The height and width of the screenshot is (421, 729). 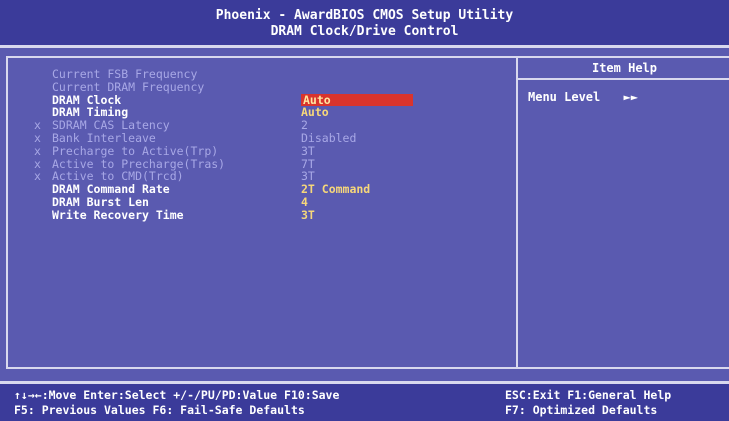 I want to click on setting-label: Current DRAM Frequency, so click(x=128, y=86).